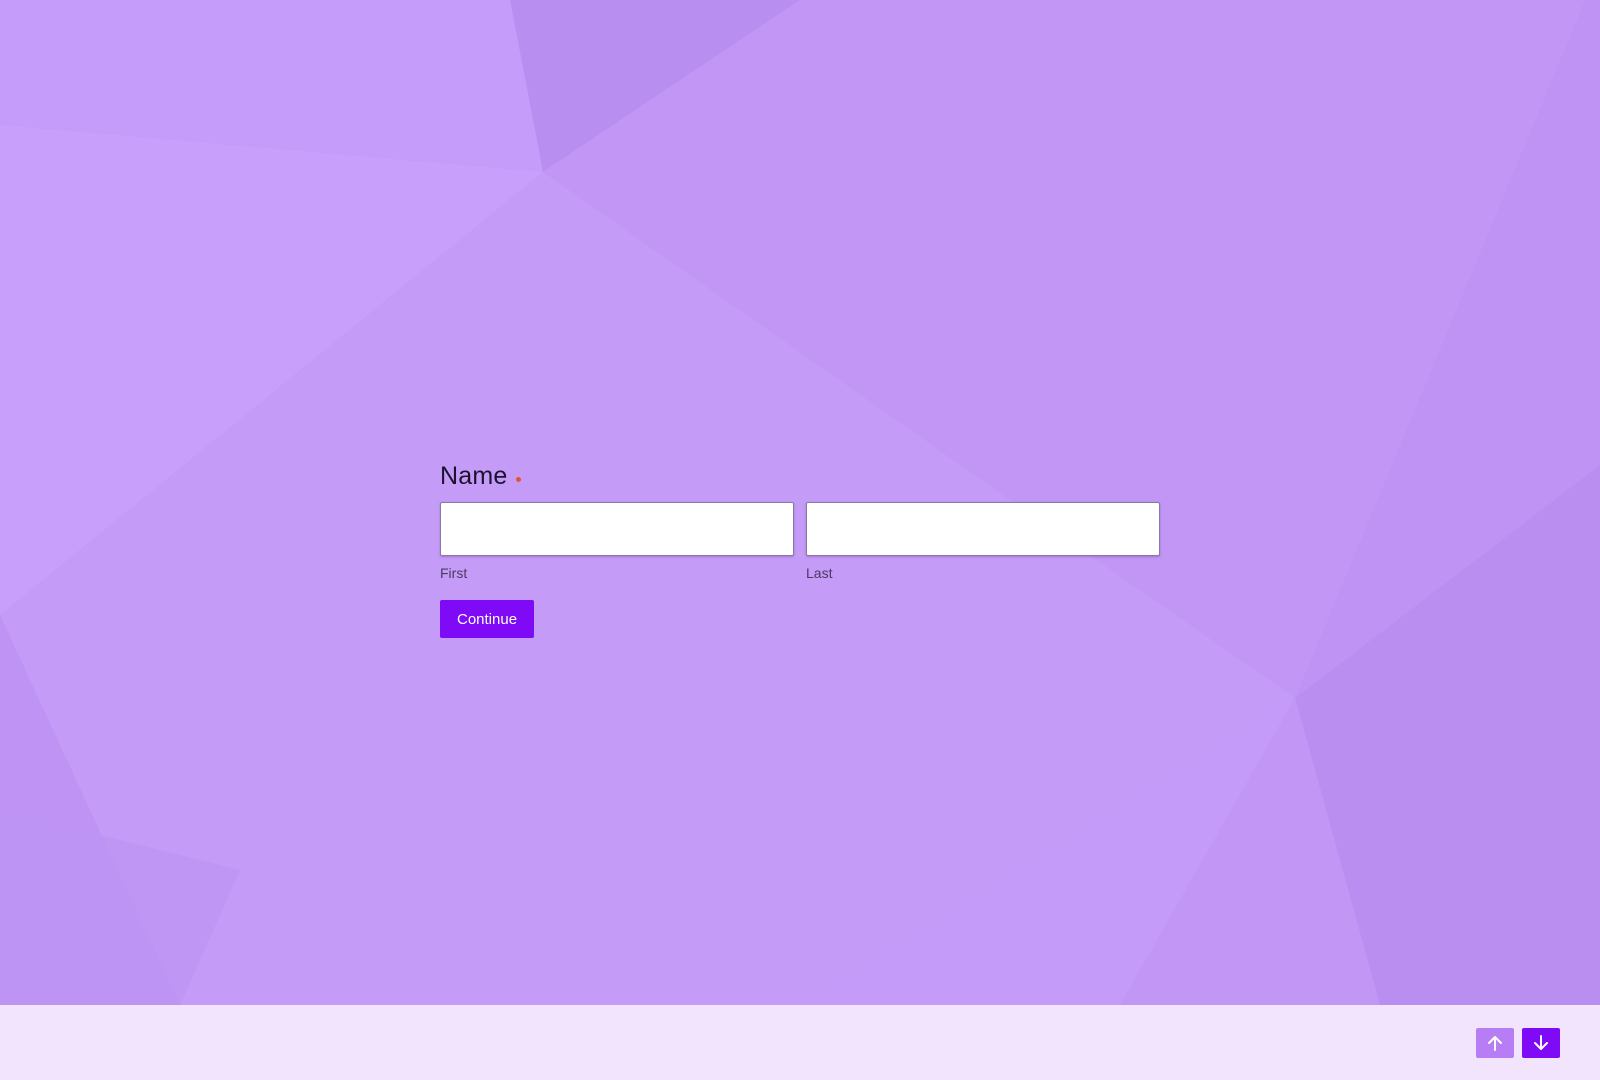  Describe the element at coordinates (983, 529) in the screenshot. I see `last-name-input` at that location.